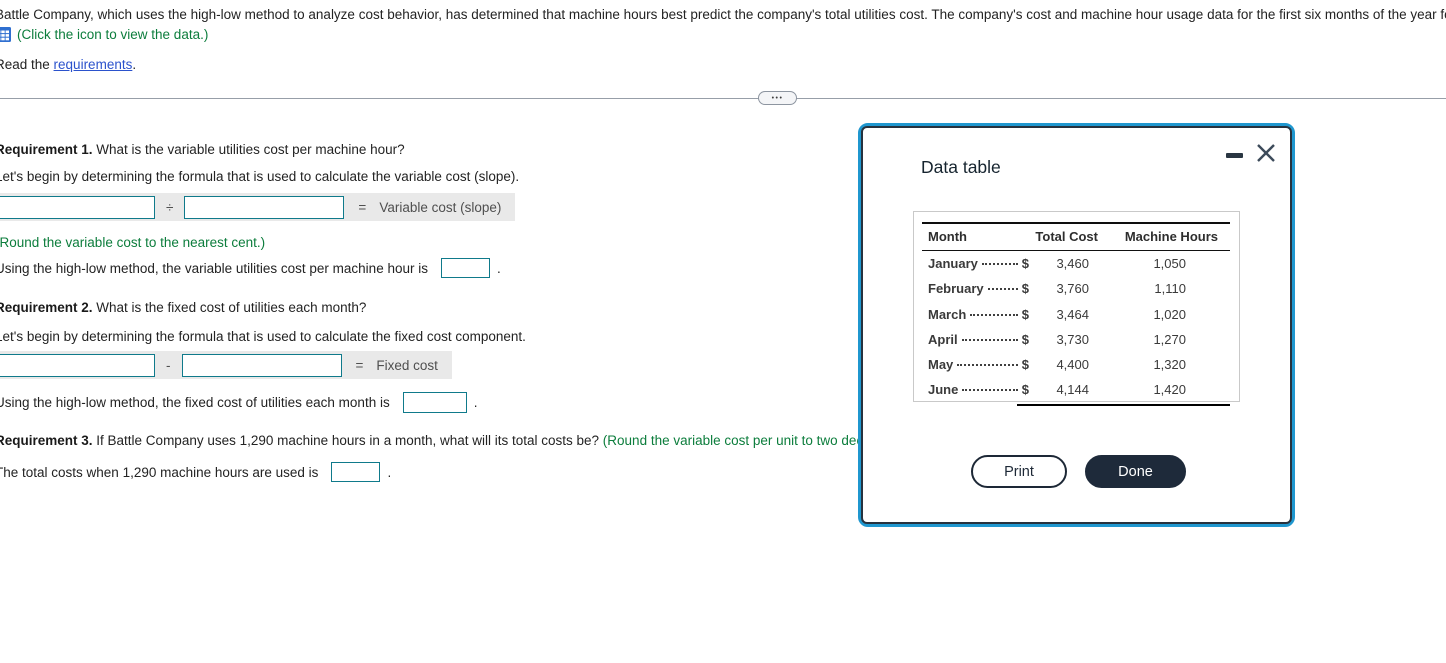 The height and width of the screenshot is (663, 1446). Describe the element at coordinates (1169, 339) in the screenshot. I see `machine-hours-cell: 1,270` at that location.